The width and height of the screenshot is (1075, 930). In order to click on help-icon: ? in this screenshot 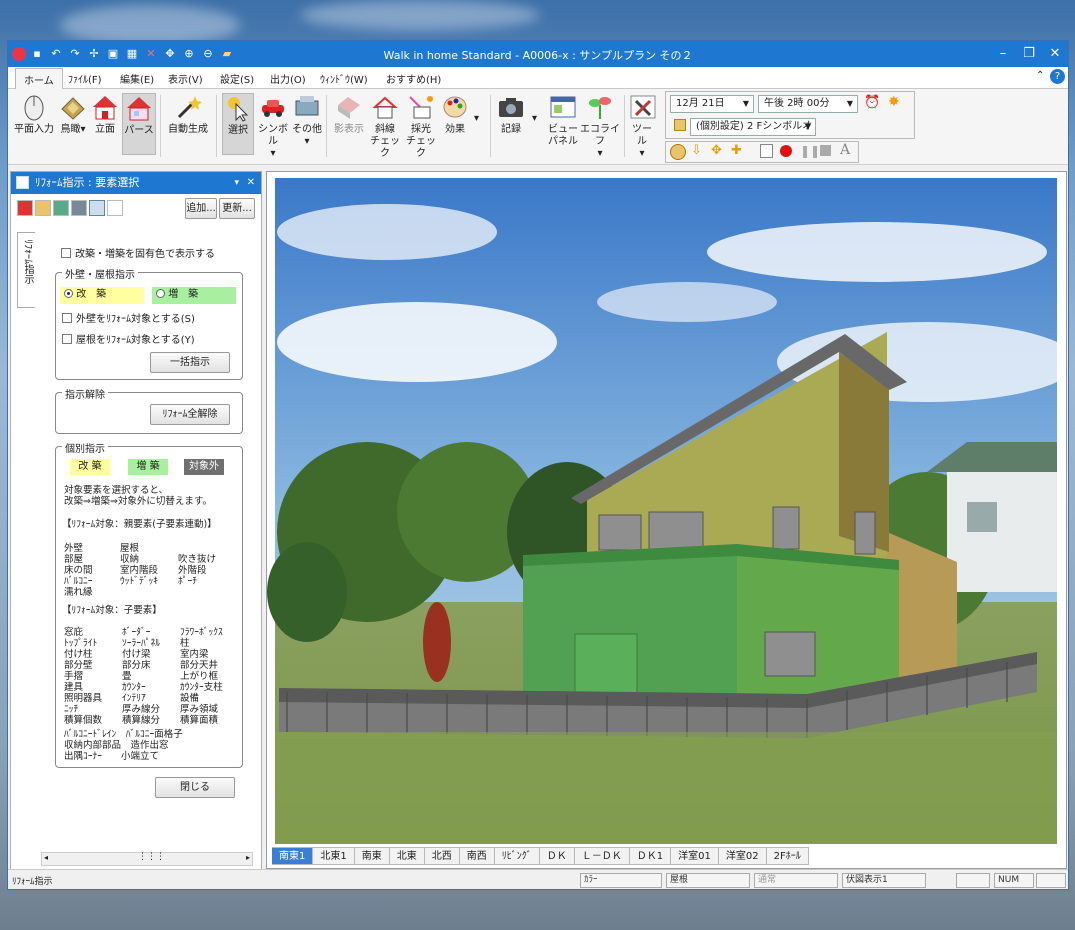, I will do `click(1057, 76)`.